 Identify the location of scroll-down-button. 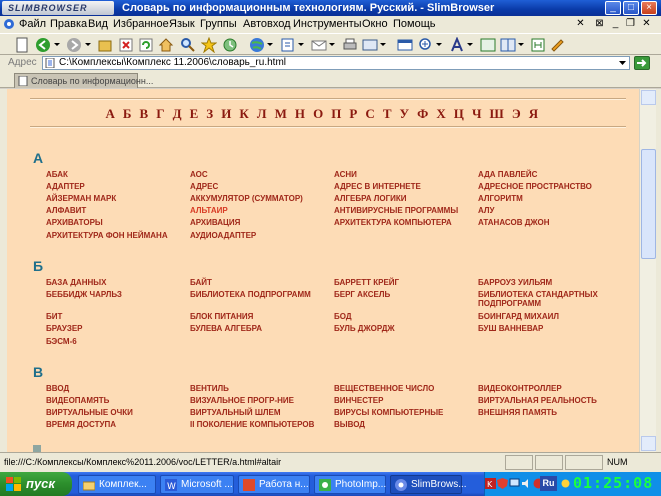
(648, 443).